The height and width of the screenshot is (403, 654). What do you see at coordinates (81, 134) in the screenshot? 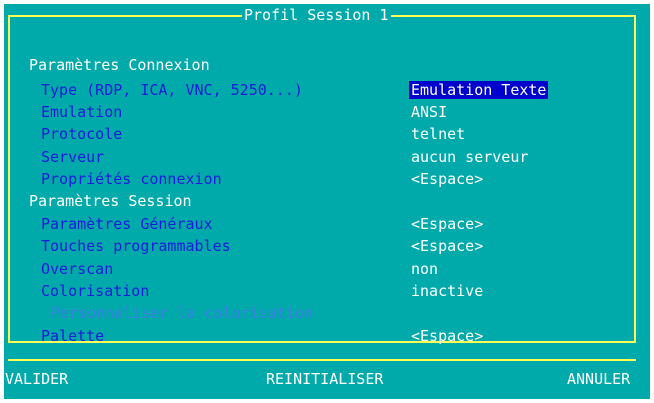
I see `field-label-protocole: Protocole` at bounding box center [81, 134].